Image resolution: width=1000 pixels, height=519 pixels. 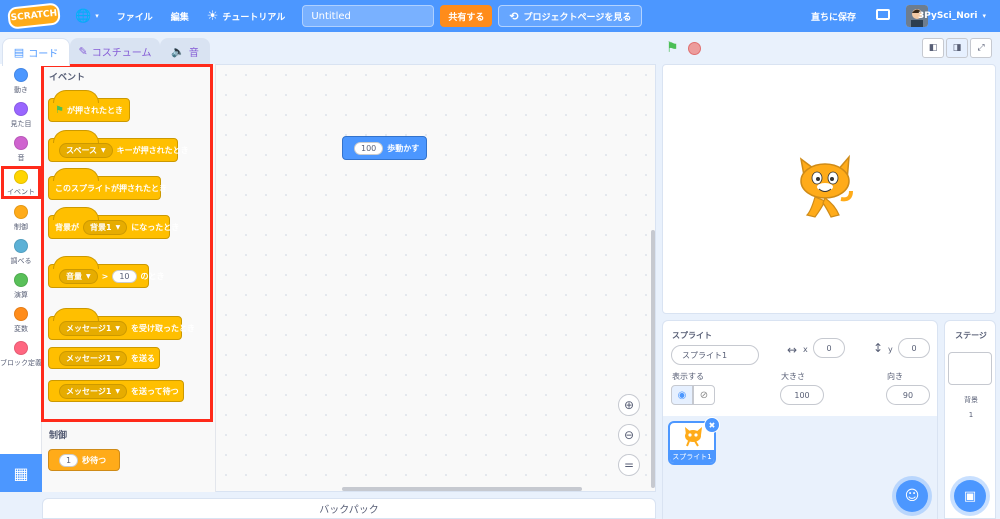 I want to click on sensor-value-input: 10, so click(x=124, y=276).